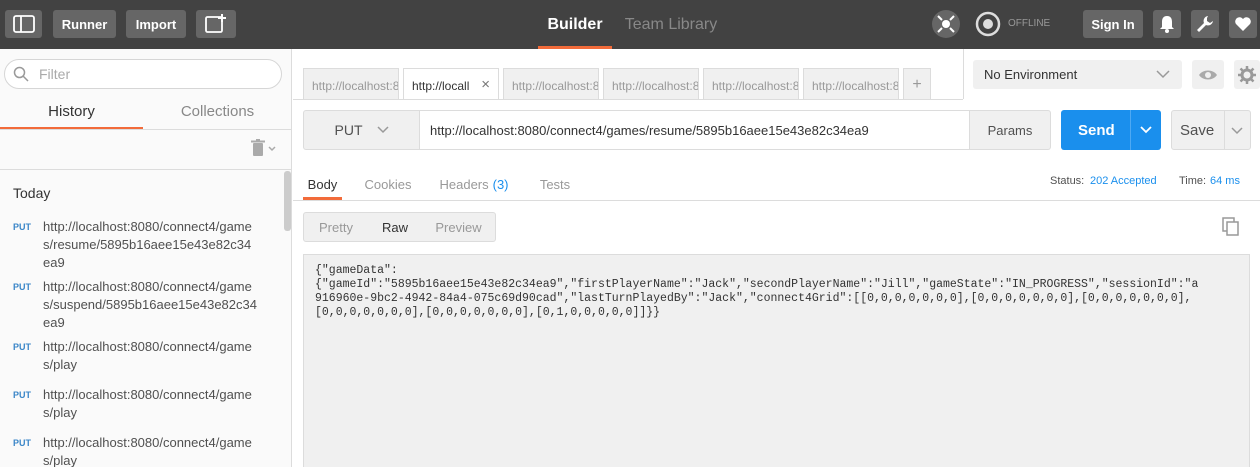  What do you see at coordinates (1123, 181) in the screenshot?
I see `status-value: 202 Accepted` at bounding box center [1123, 181].